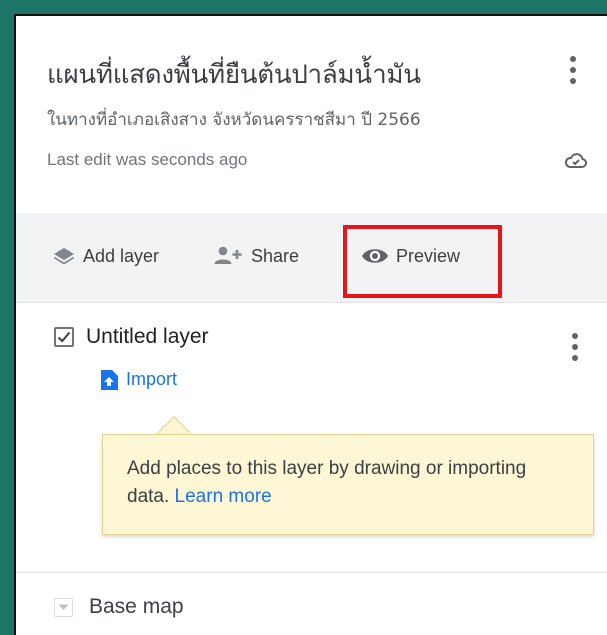 Image resolution: width=607 pixels, height=635 pixels. What do you see at coordinates (228, 255) in the screenshot?
I see `person-add-icon` at bounding box center [228, 255].